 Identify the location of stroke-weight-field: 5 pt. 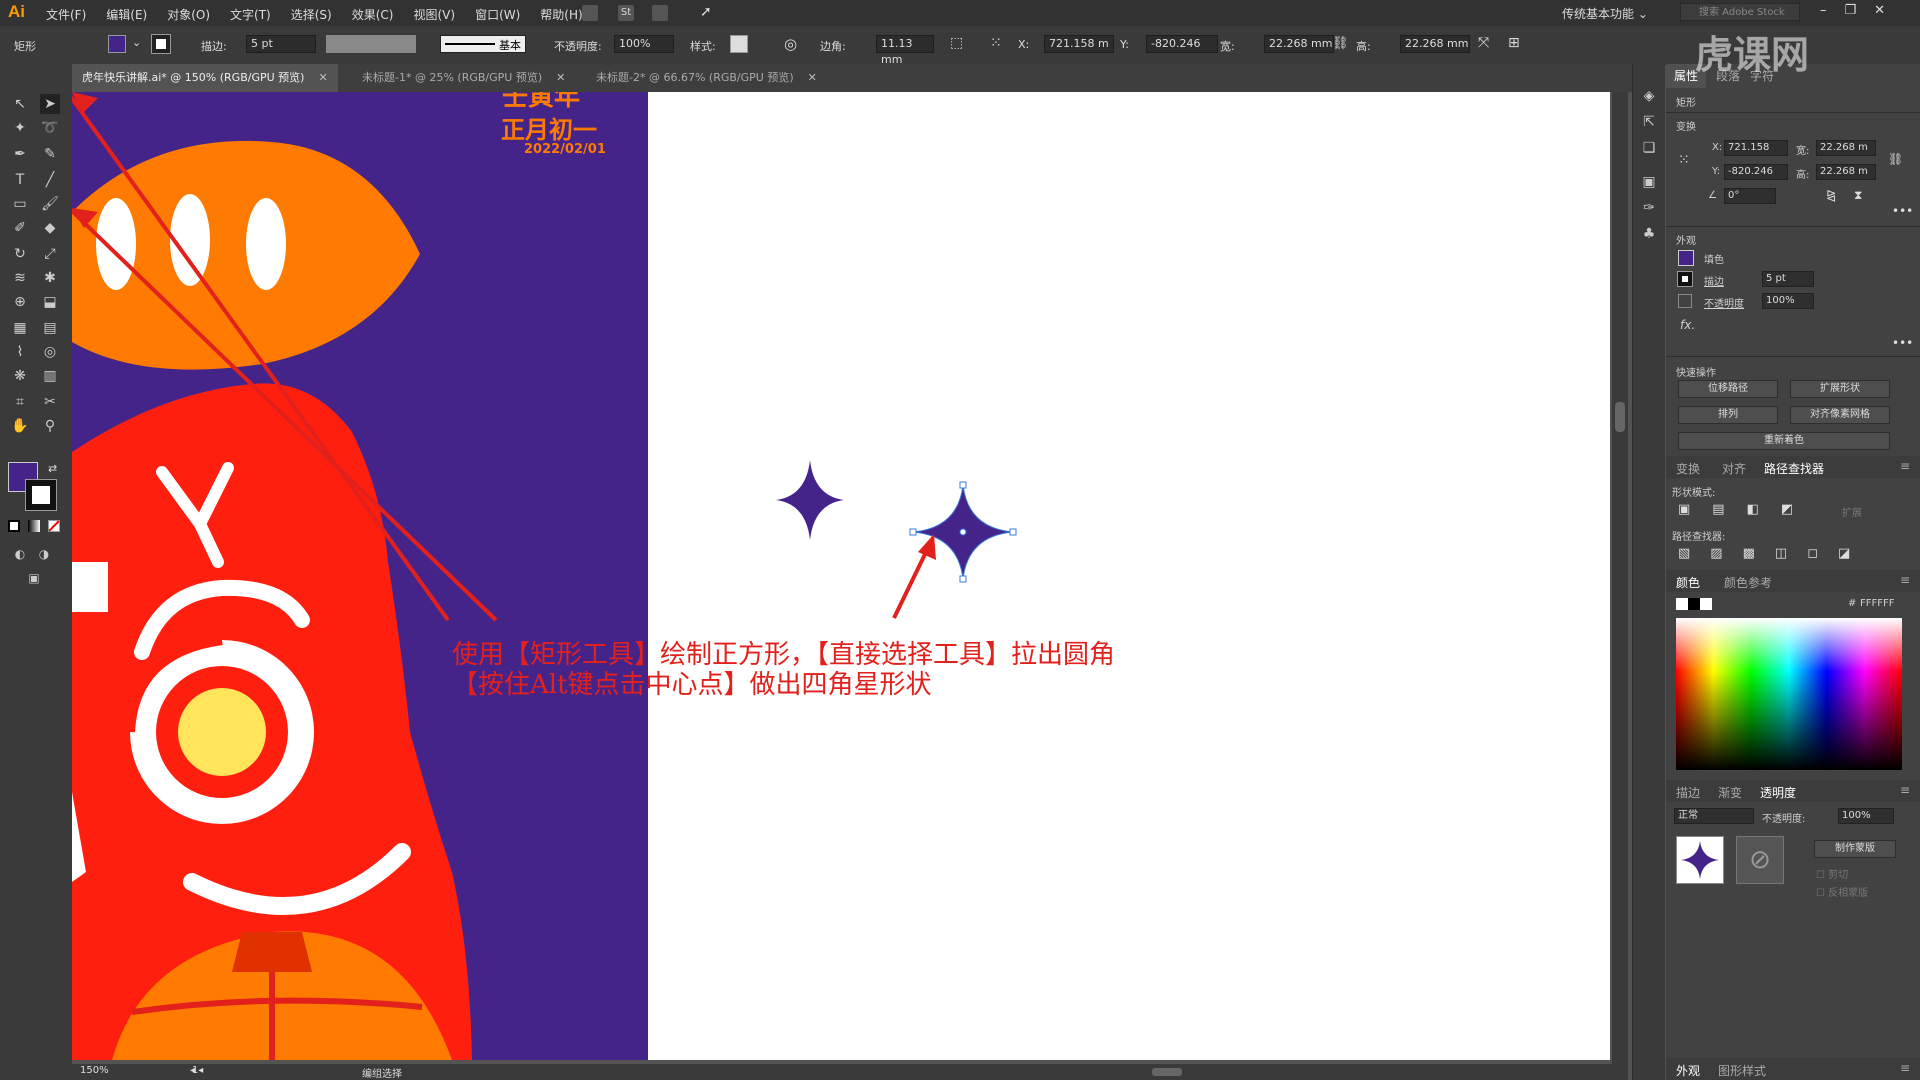
(1788, 279).